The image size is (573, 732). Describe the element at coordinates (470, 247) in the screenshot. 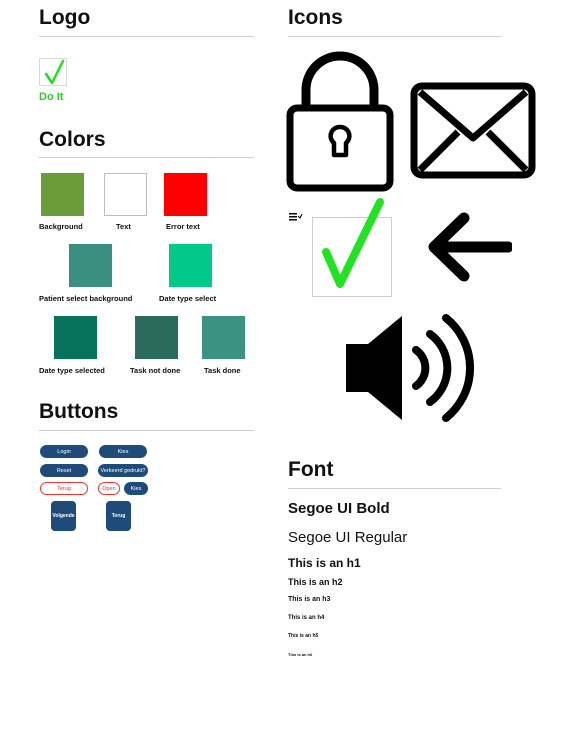

I see `arrow-left-icon` at that location.